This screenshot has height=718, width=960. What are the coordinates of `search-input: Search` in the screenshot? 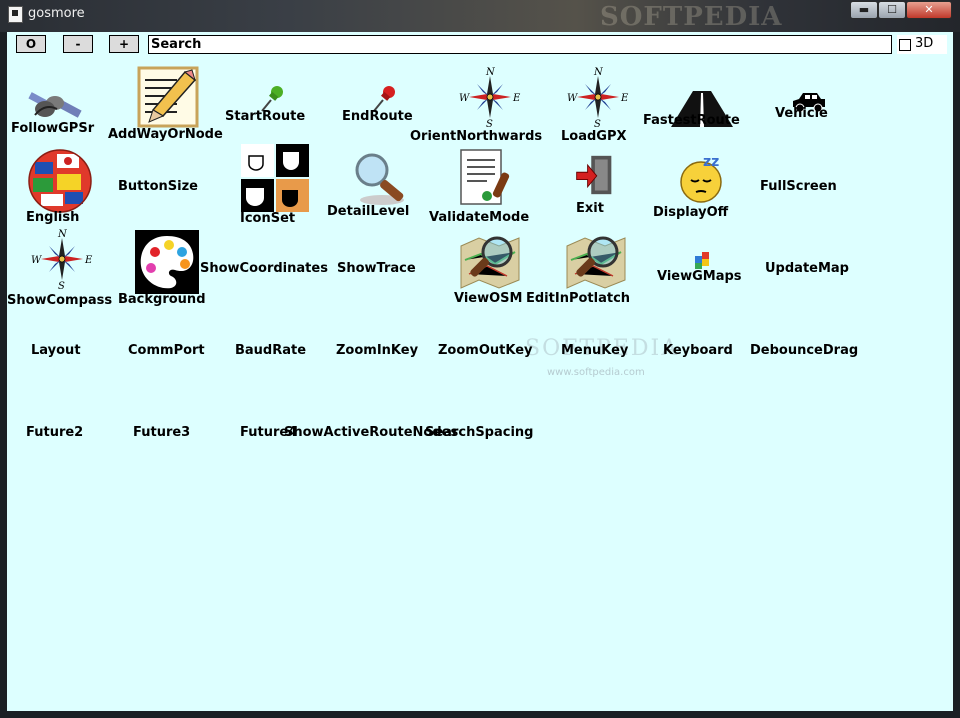 It's located at (520, 44).